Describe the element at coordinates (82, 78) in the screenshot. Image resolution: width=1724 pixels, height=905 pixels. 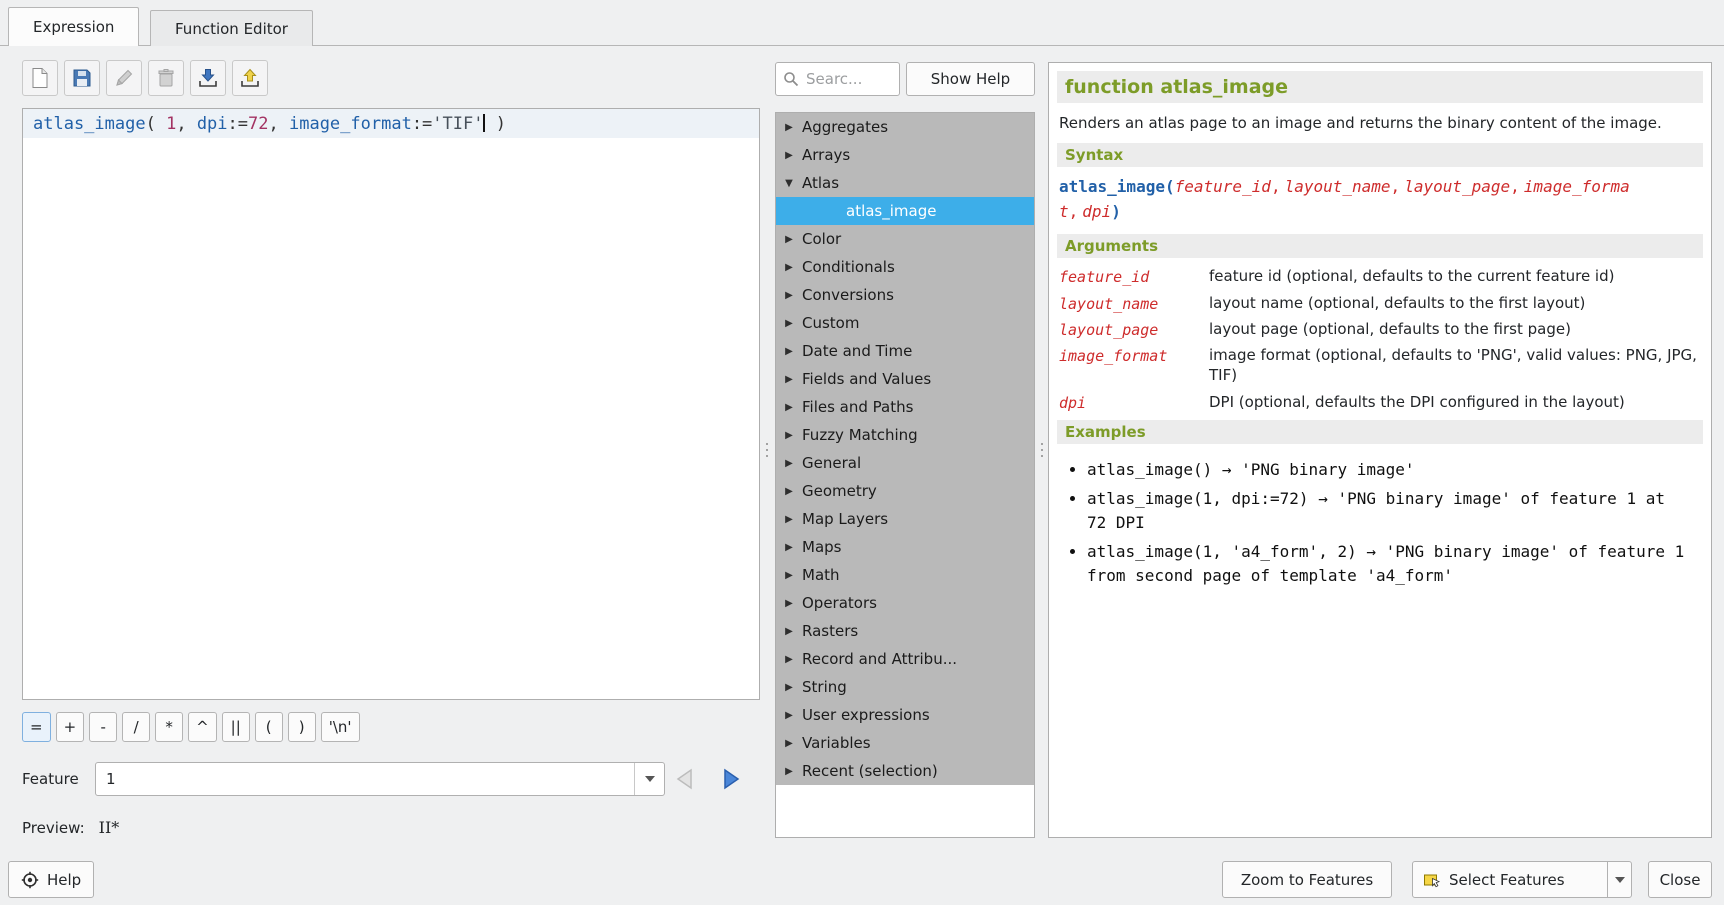
I see `save-expression-button` at that location.